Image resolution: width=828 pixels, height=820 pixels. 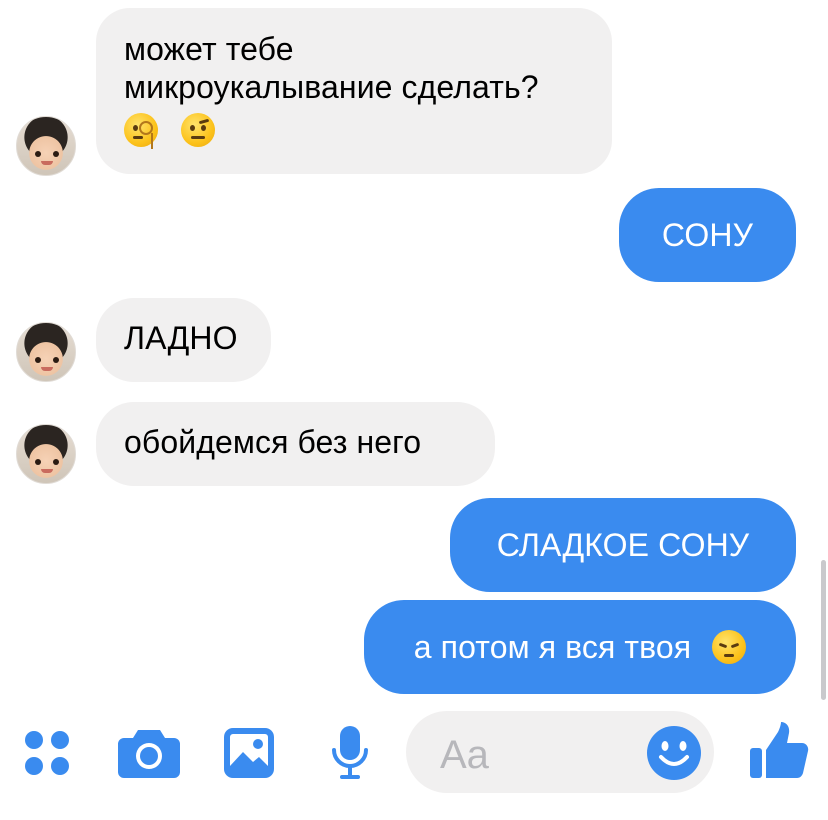 I want to click on scrollbar, so click(x=823, y=630).